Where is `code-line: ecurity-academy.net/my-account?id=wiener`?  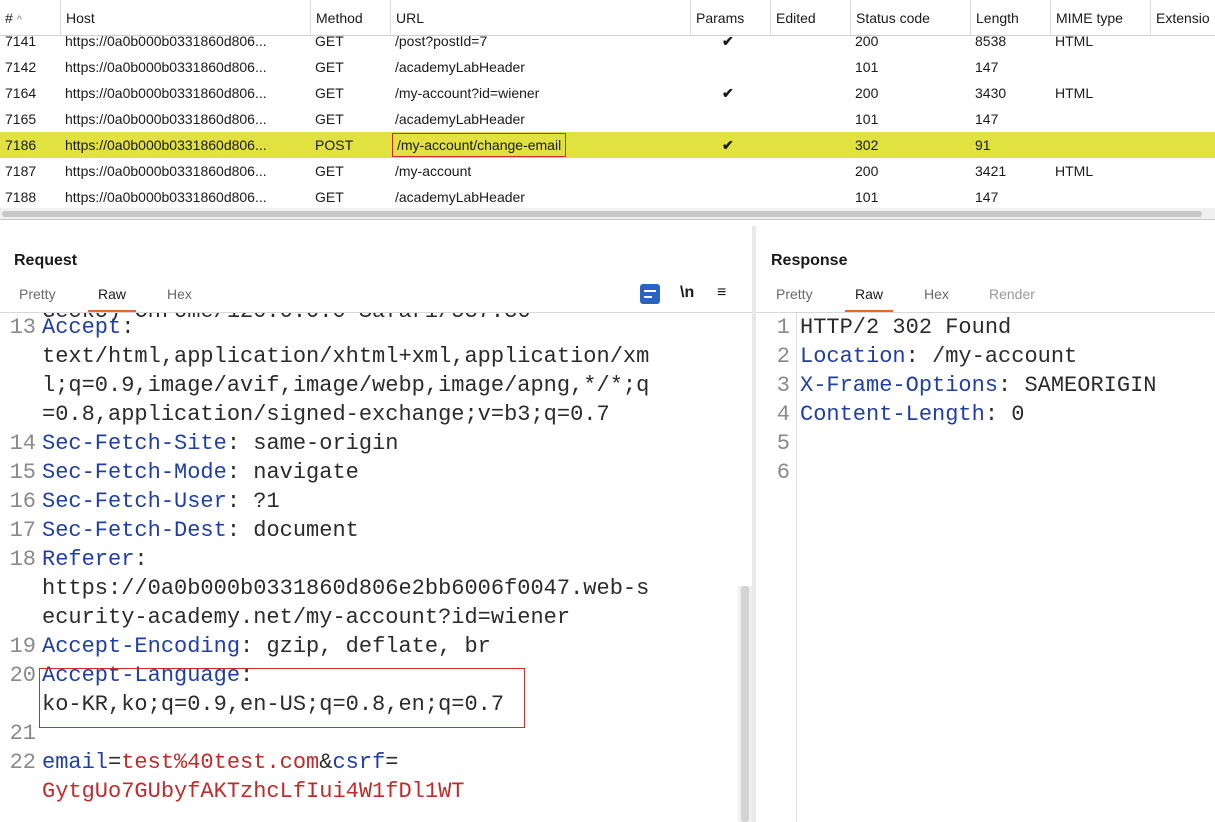 code-line: ecurity-academy.net/my-account?id=wiener is located at coordinates (306, 617).